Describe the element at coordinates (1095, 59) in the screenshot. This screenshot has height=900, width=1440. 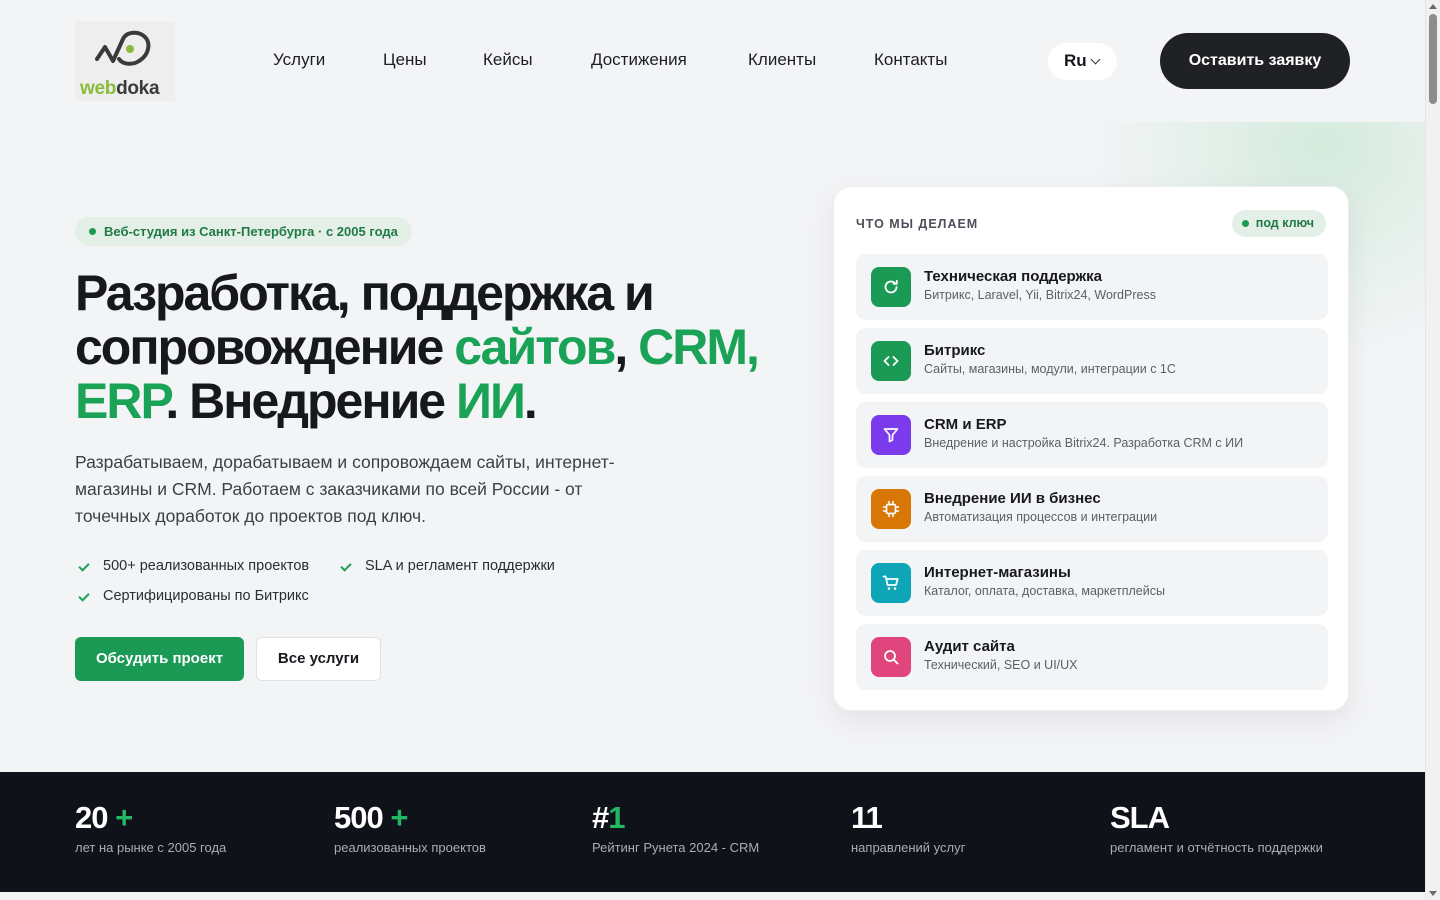
I see `chevron-down-icon` at that location.